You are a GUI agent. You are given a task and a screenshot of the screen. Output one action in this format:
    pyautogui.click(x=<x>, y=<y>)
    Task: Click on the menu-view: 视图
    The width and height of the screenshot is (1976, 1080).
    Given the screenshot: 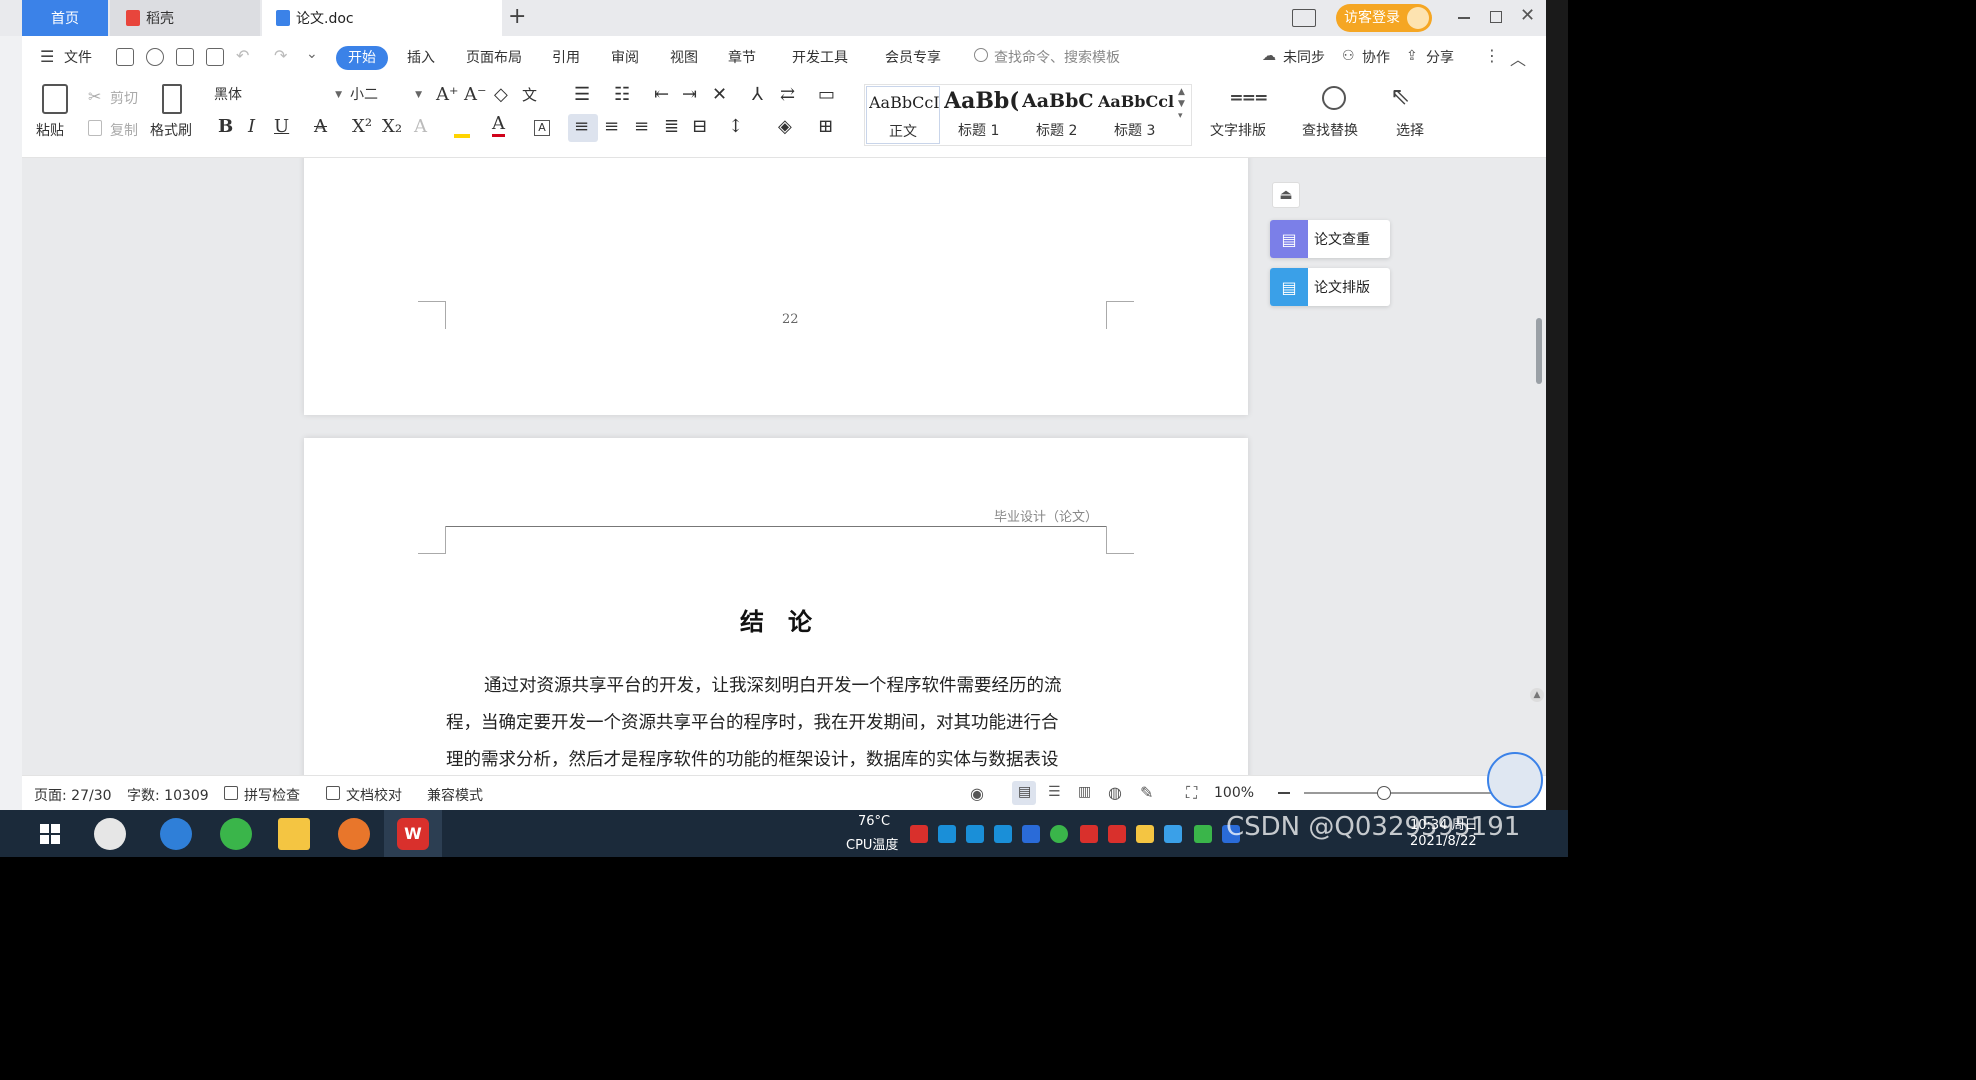 What is the action you would take?
    pyautogui.click(x=684, y=57)
    